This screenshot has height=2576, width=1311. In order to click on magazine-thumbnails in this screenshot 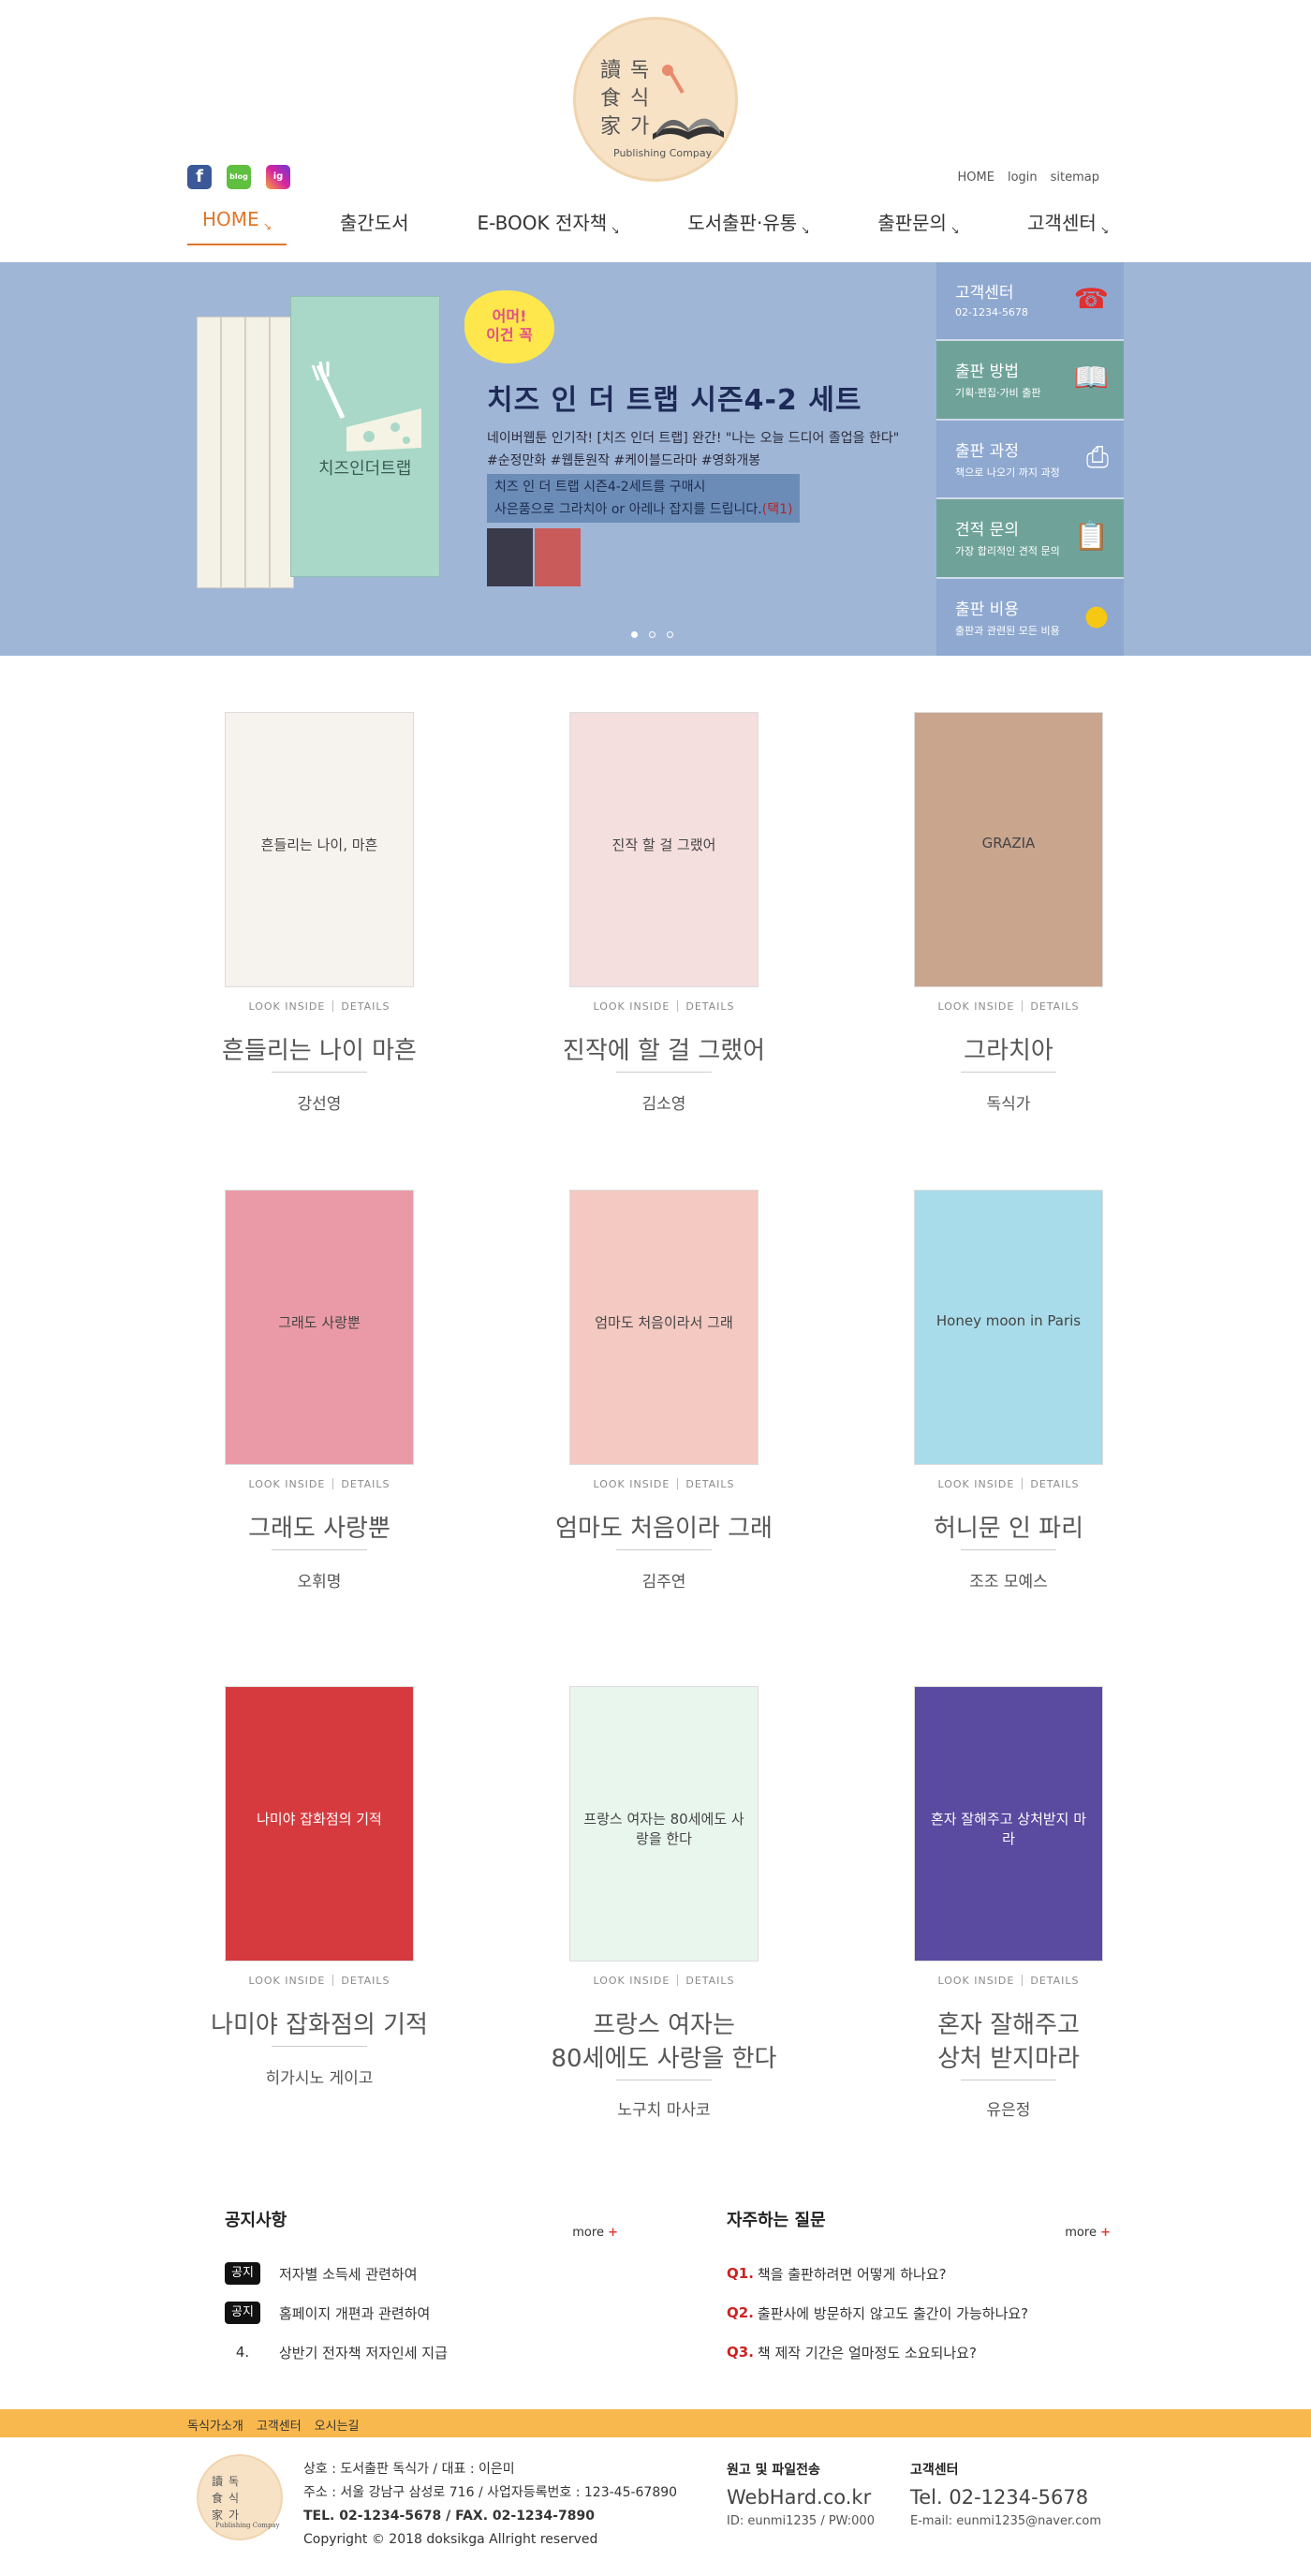, I will do `click(534, 557)`.